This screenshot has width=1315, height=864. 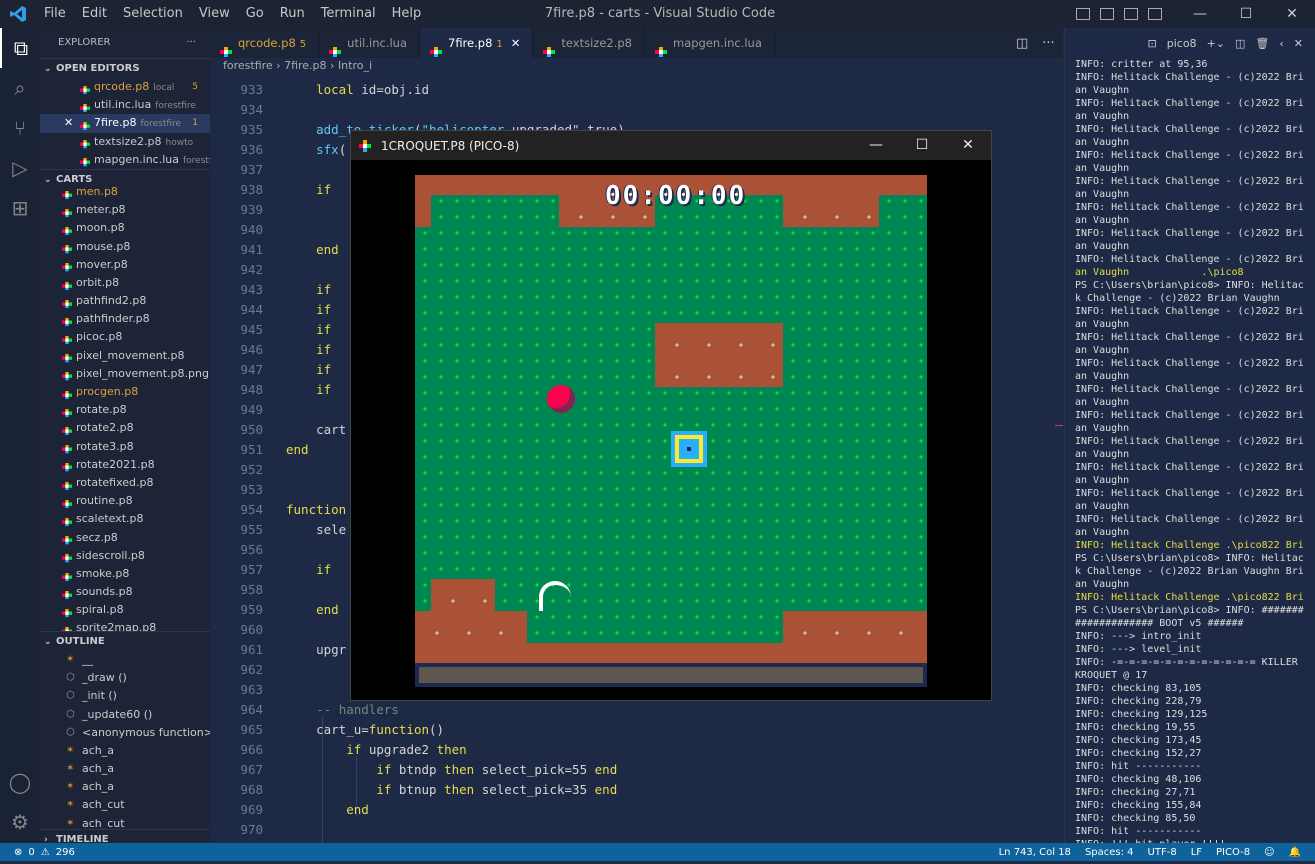 I want to click on game-window-titlebar: 1CROQUET.P8 (PICO-8) — ☐ ✕, so click(x=671, y=145).